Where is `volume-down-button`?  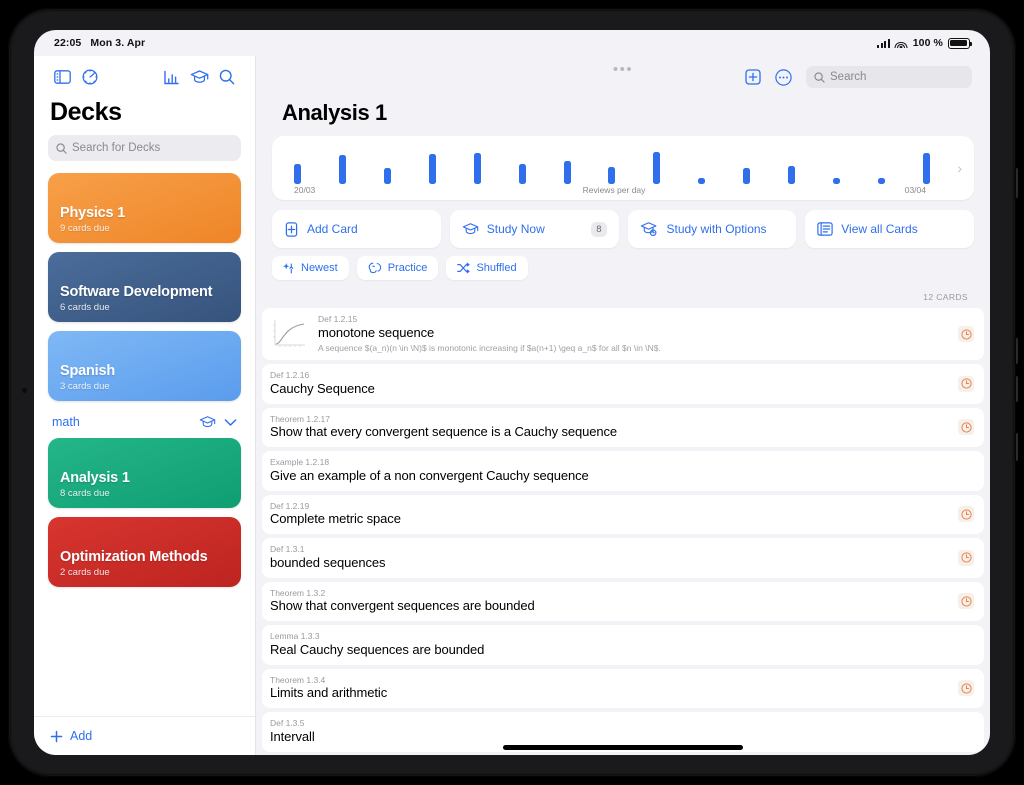 volume-down-button is located at coordinates (1016, 389).